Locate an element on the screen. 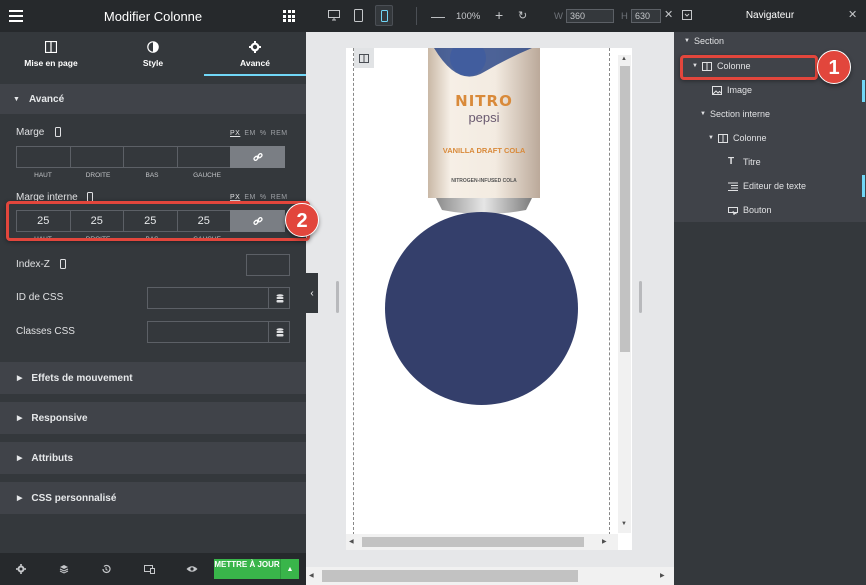 The image size is (866, 585). margin-inputs is located at coordinates (153, 157).